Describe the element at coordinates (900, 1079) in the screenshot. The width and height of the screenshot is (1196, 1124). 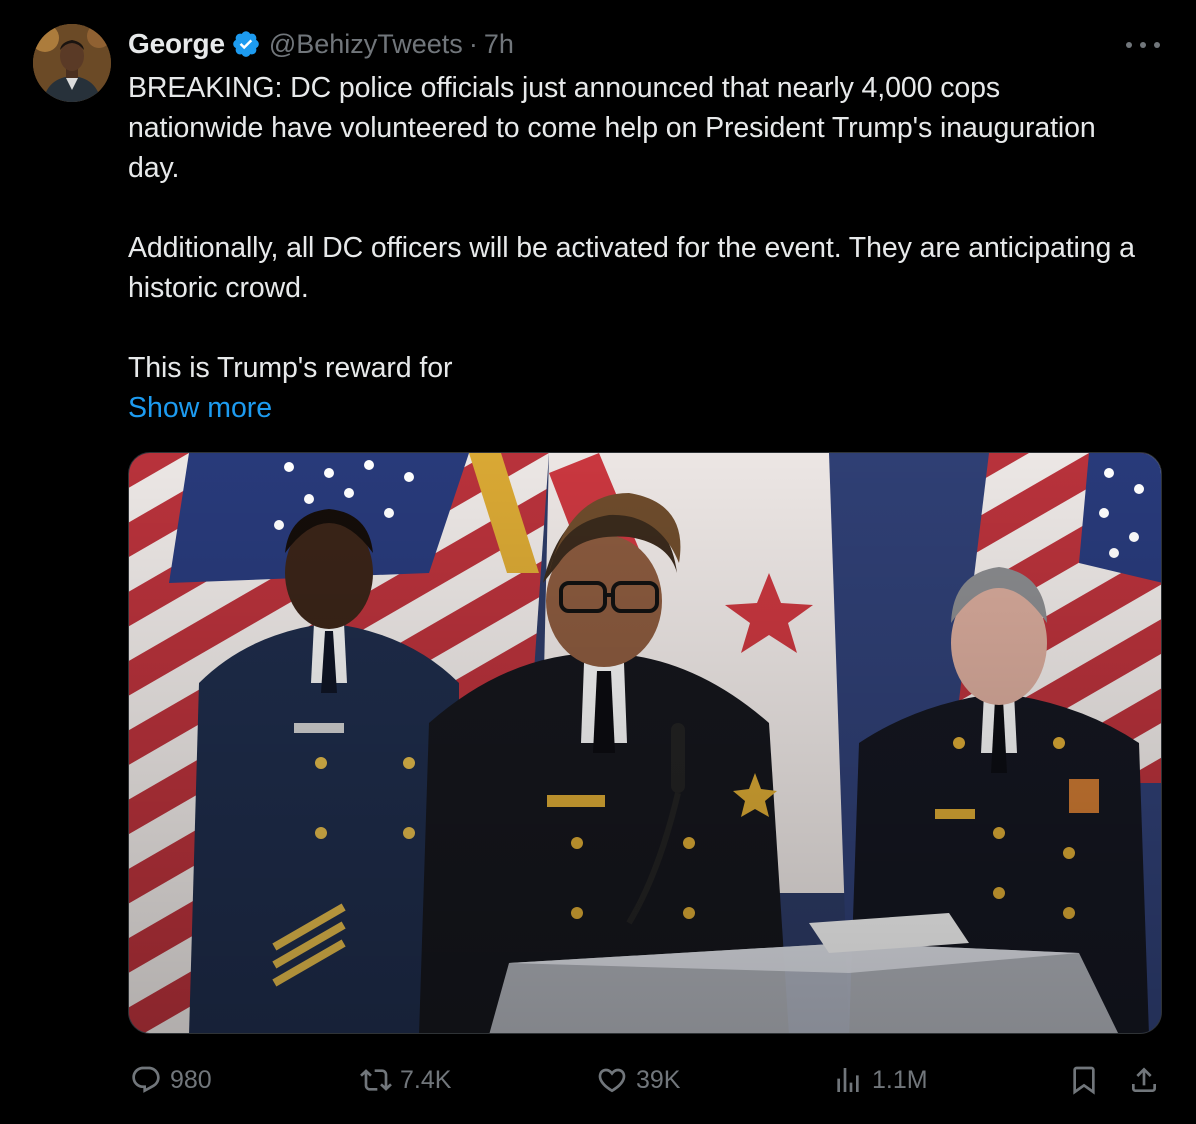
I see `views-count: 1.1M` at that location.